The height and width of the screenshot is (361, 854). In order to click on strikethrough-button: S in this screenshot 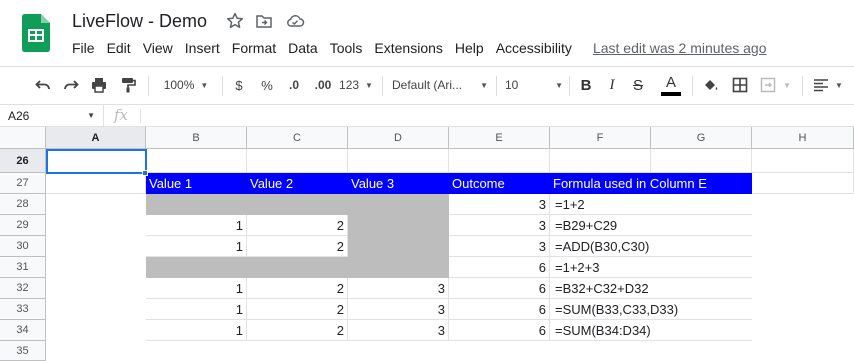, I will do `click(638, 85)`.